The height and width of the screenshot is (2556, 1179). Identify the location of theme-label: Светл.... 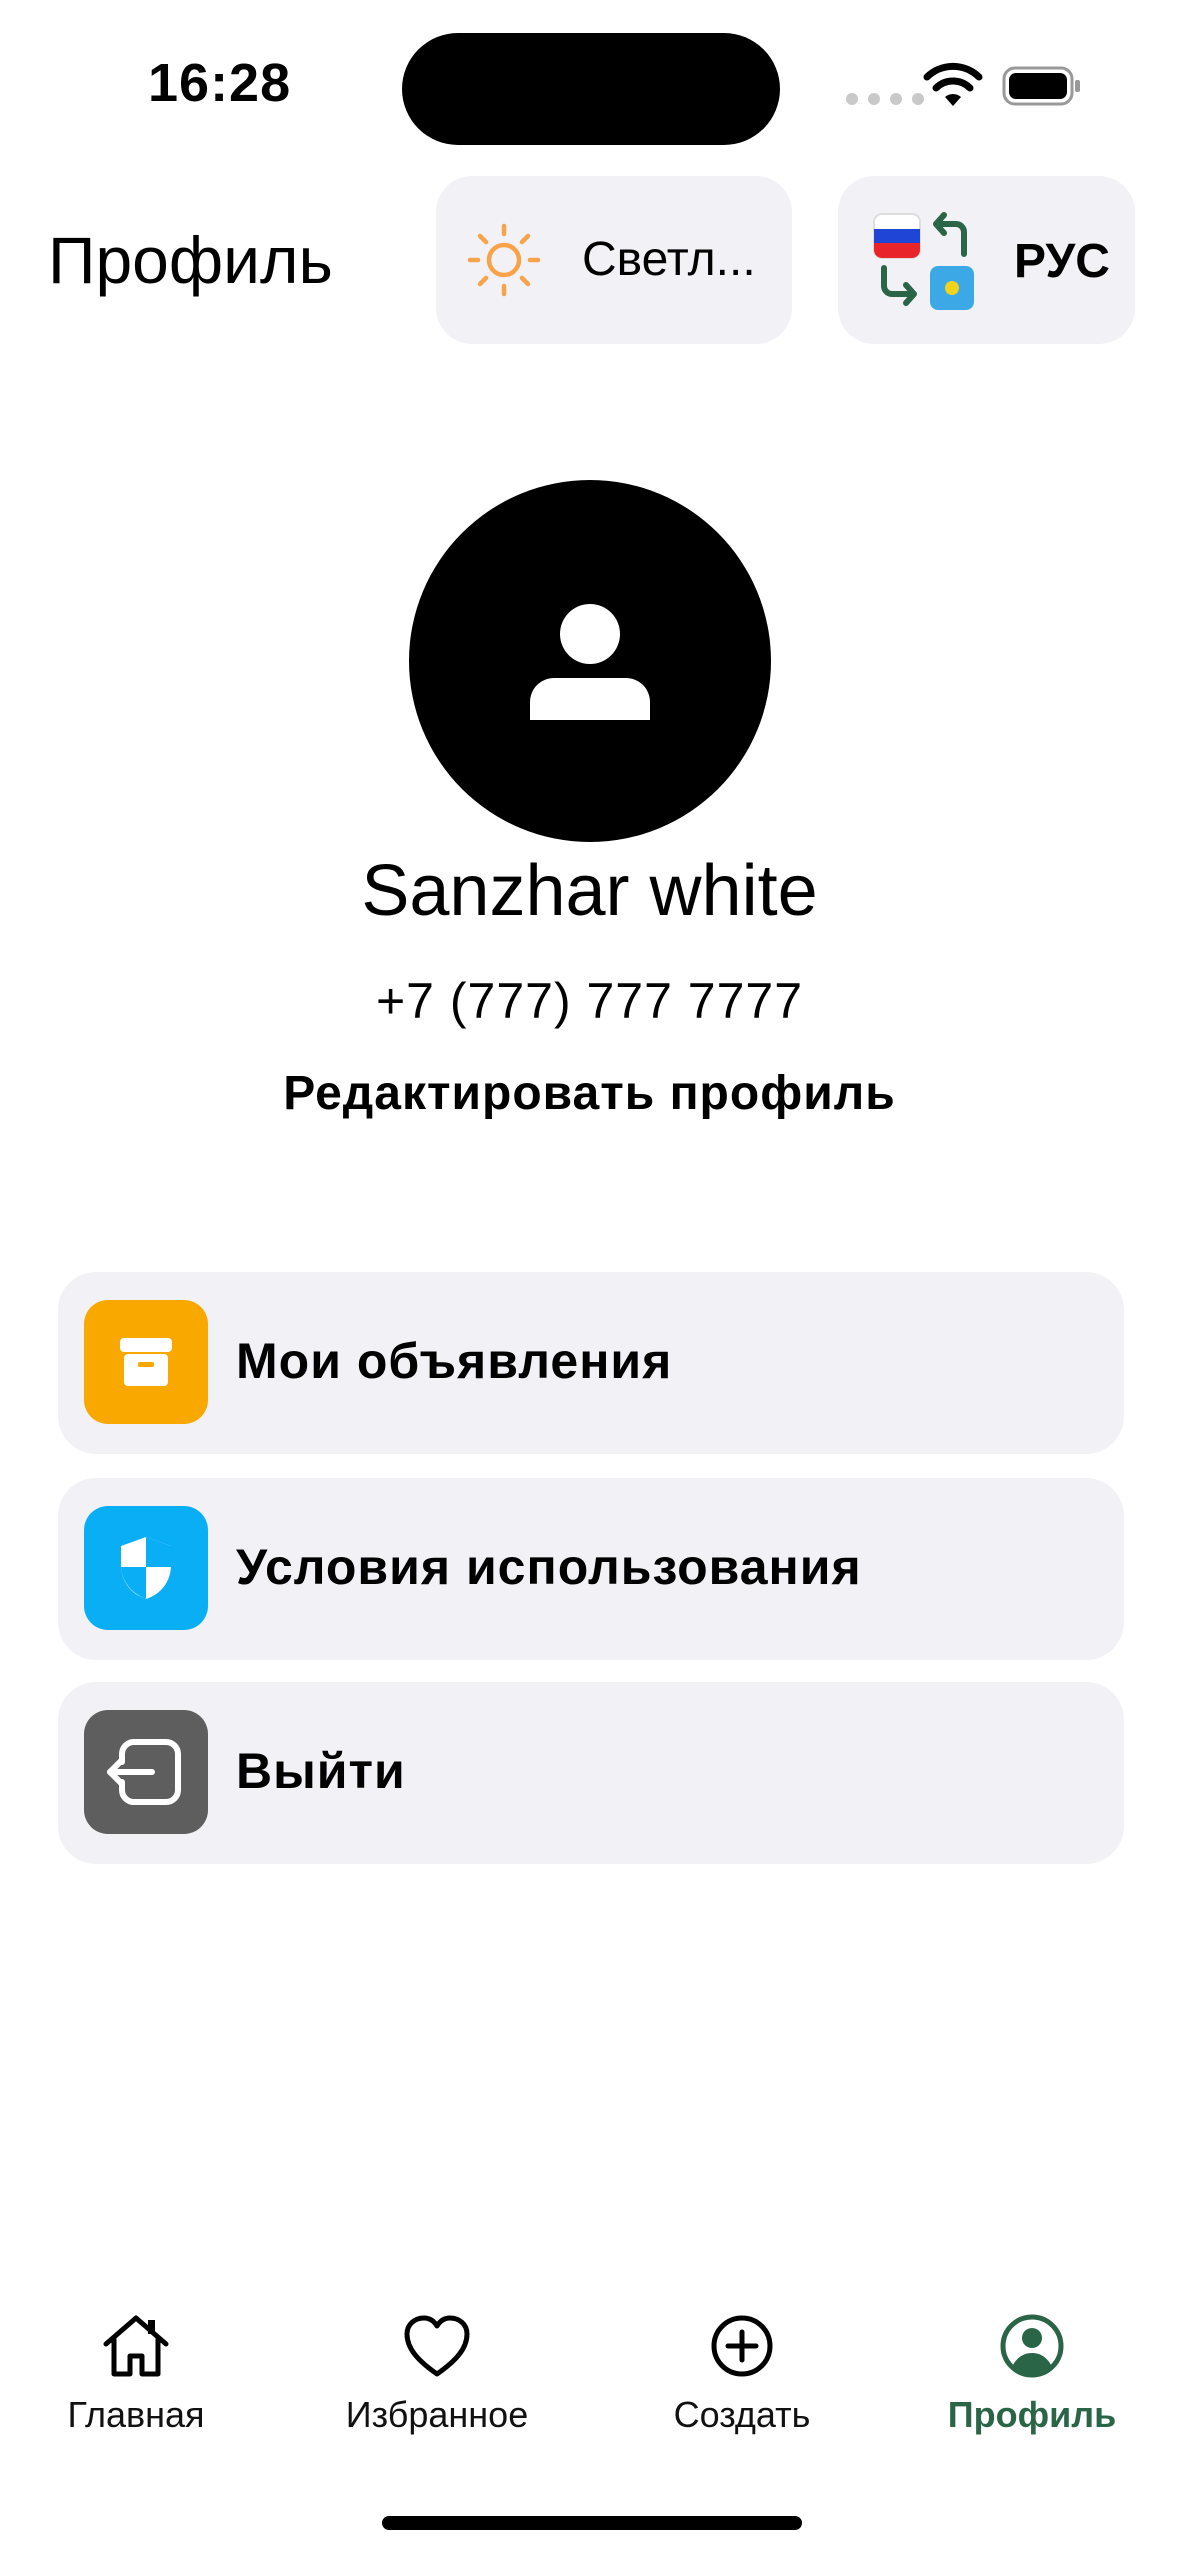
(669, 259).